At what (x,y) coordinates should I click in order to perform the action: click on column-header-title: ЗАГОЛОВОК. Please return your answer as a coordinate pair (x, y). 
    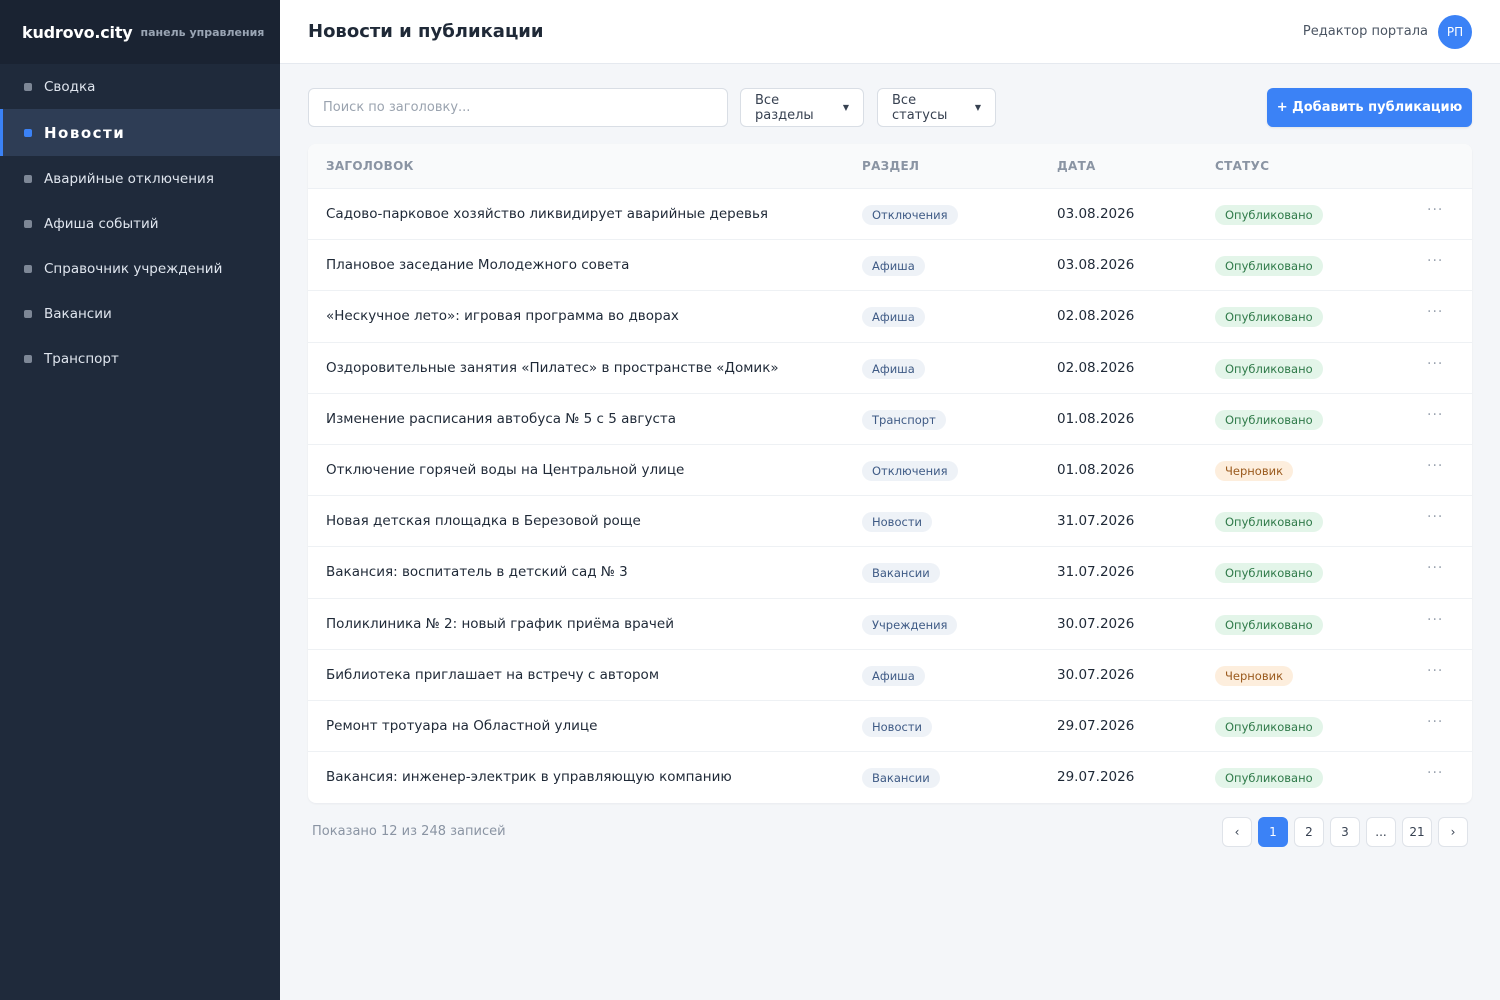
    Looking at the image, I should click on (370, 166).